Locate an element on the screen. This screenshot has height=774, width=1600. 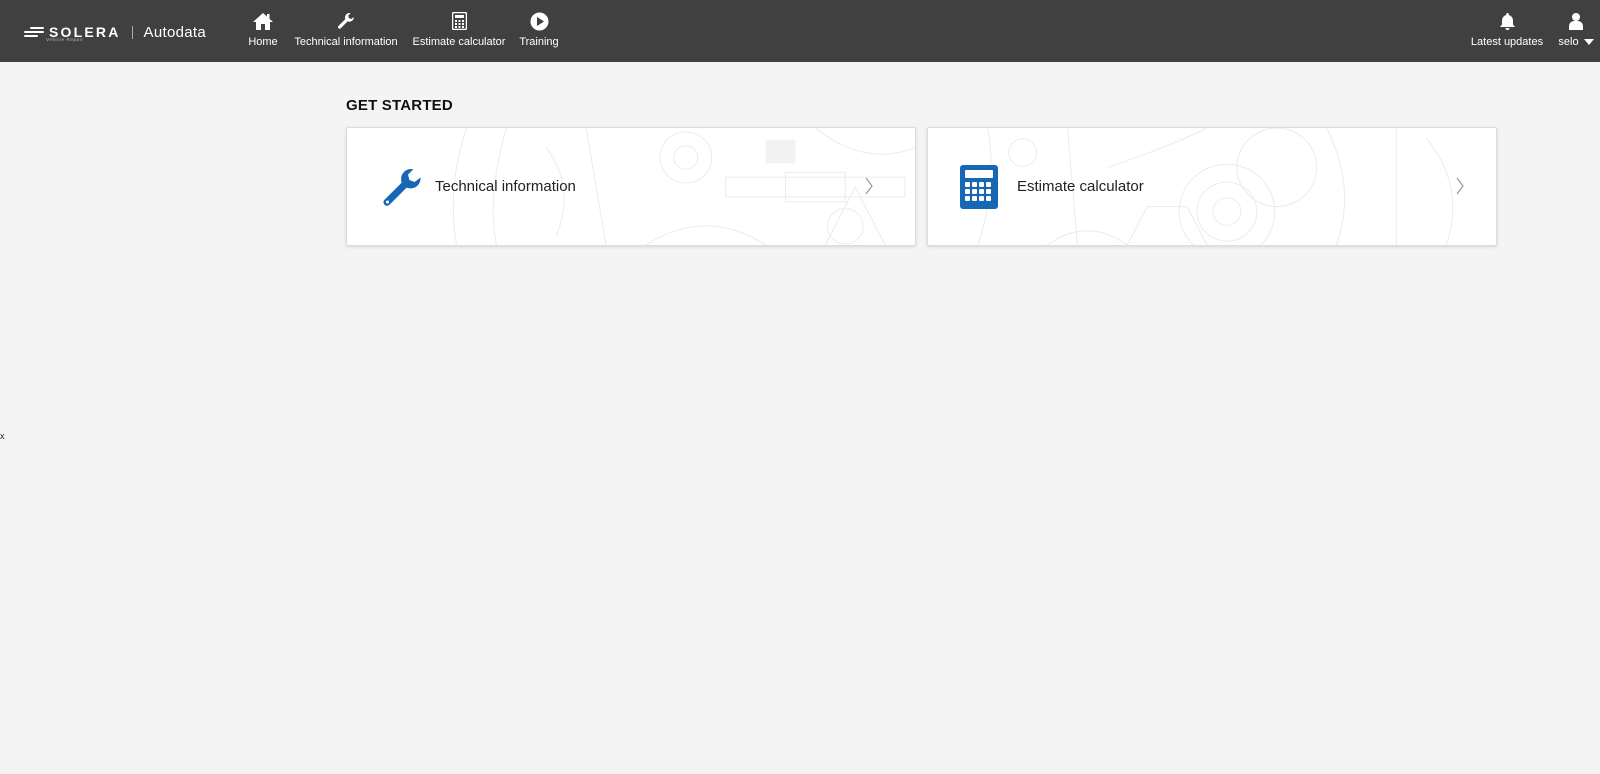
user-menu: selo is located at coordinates (1576, 31).